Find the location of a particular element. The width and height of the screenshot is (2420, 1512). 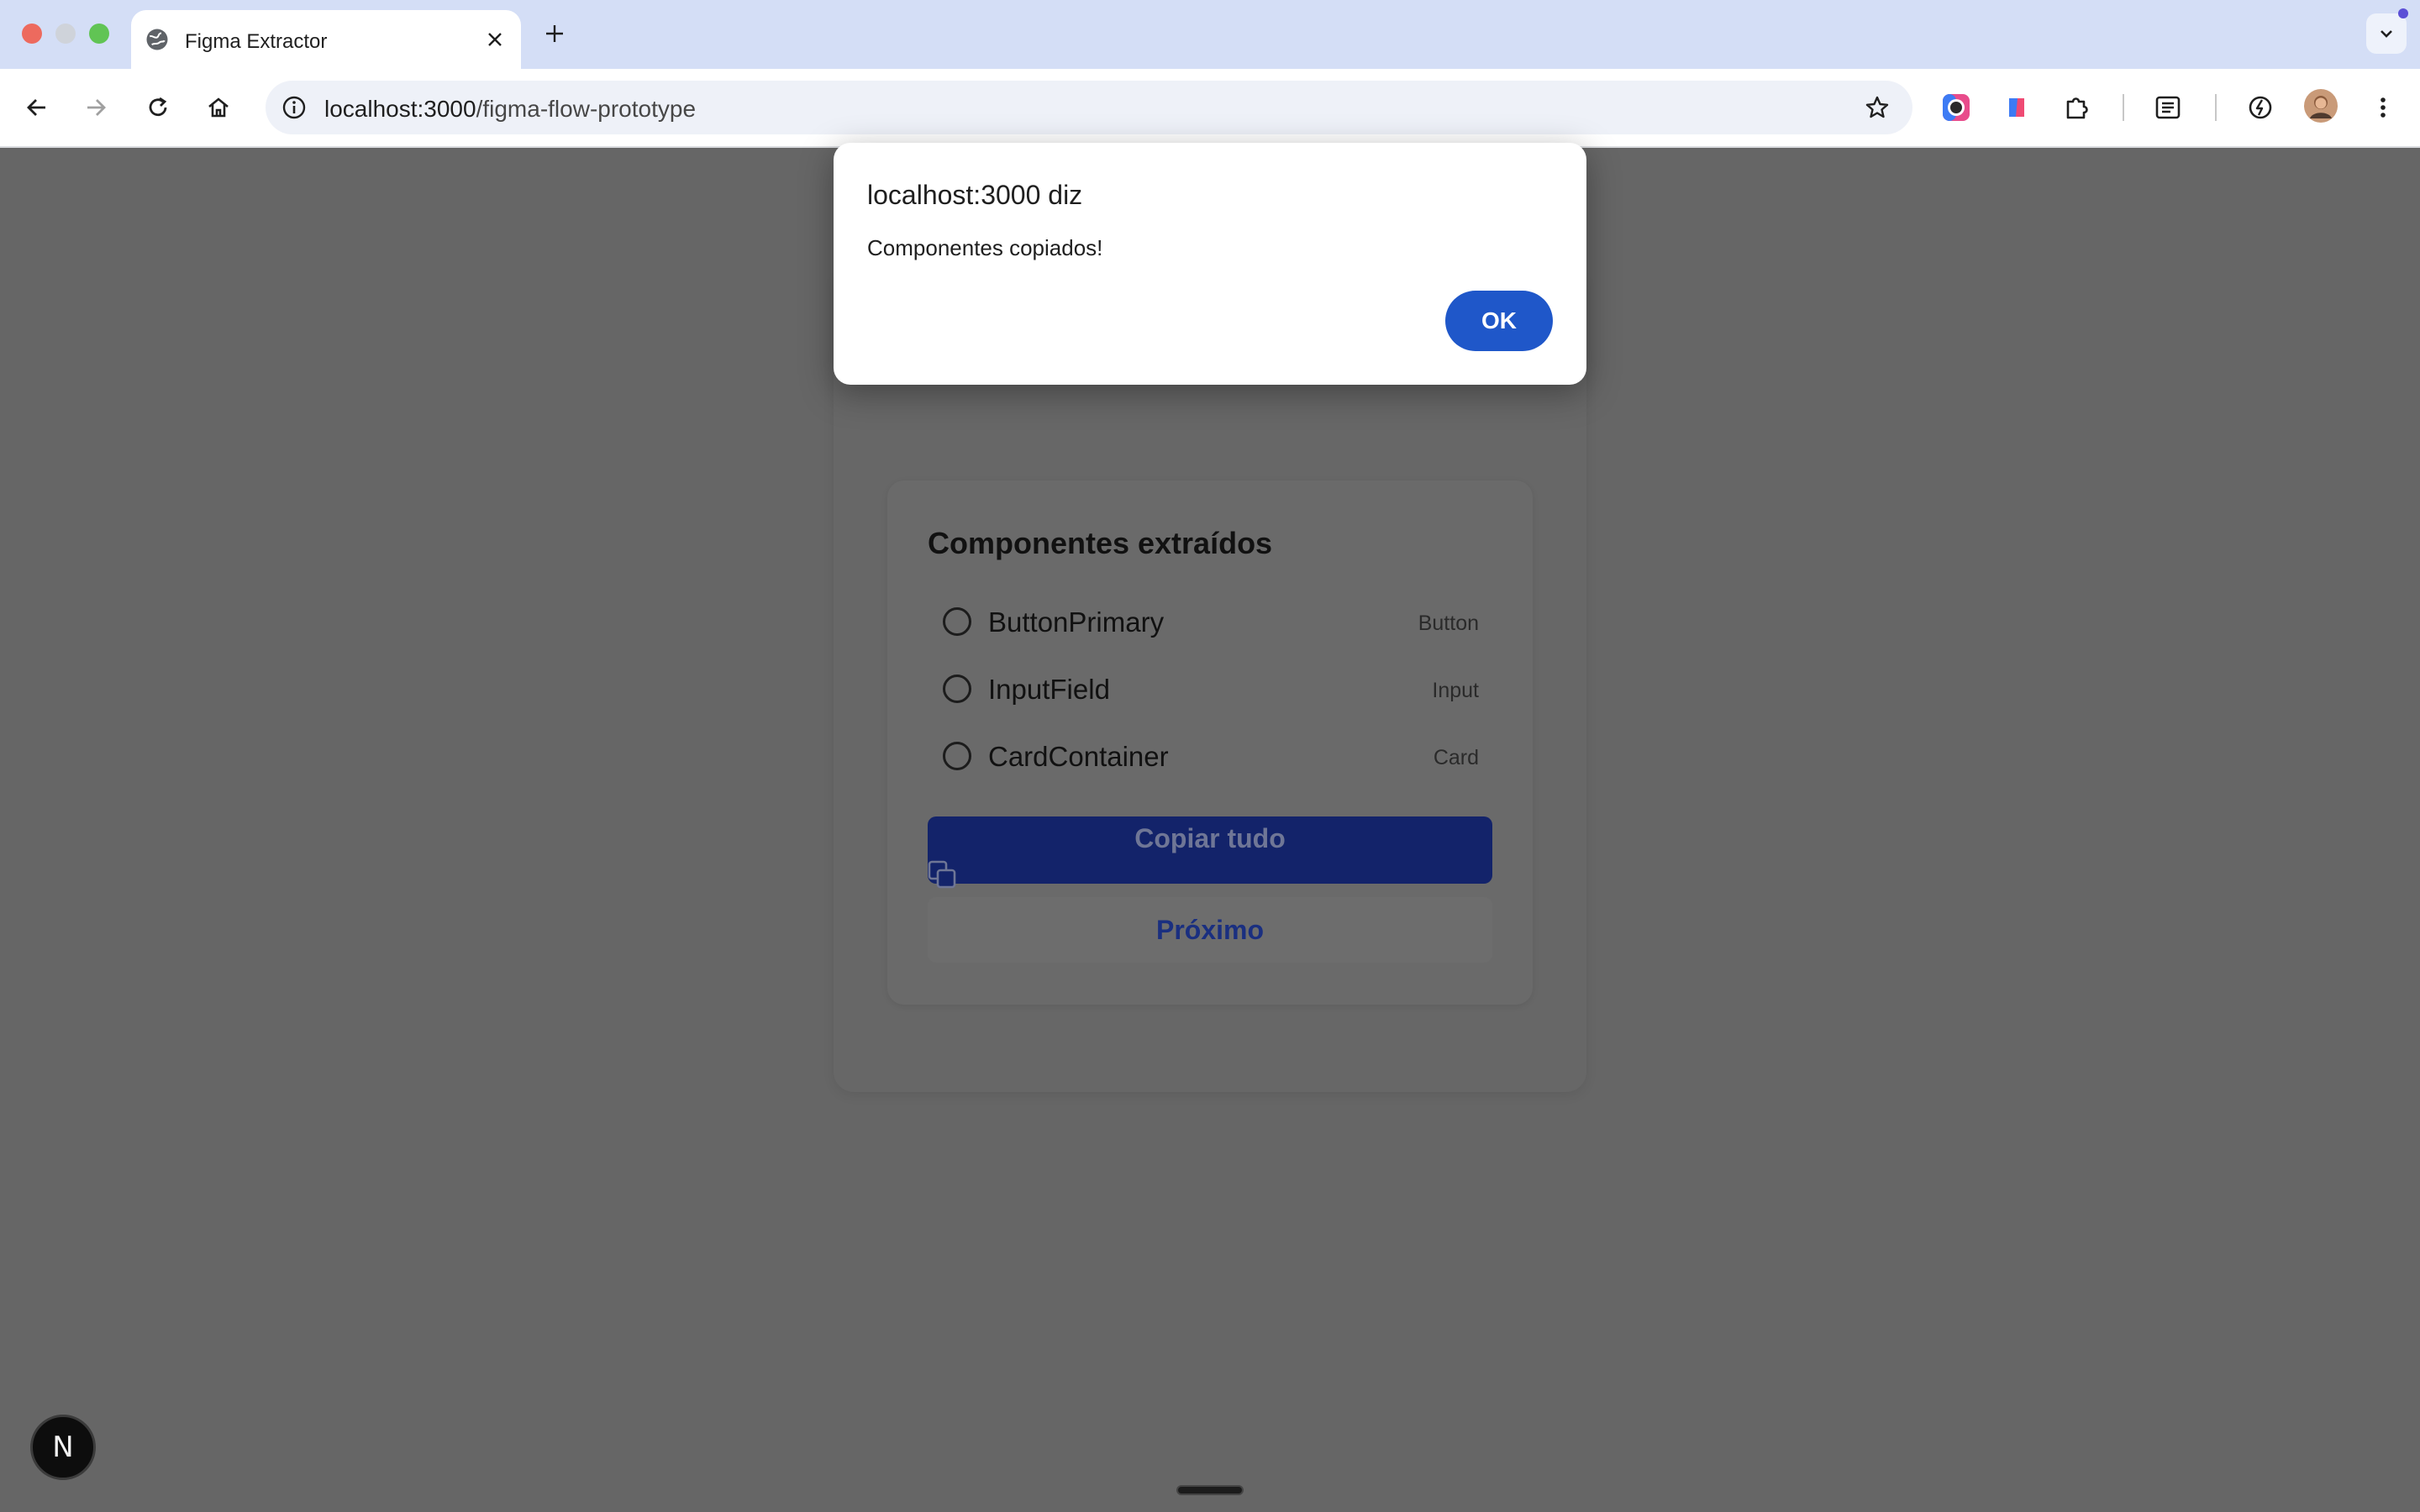

more-vertical-icon is located at coordinates (2384, 107).